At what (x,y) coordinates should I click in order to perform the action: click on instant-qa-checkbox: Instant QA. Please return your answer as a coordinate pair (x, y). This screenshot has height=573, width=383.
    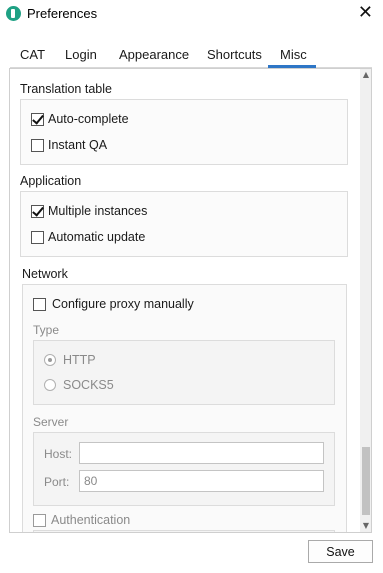
    Looking at the image, I should click on (69, 145).